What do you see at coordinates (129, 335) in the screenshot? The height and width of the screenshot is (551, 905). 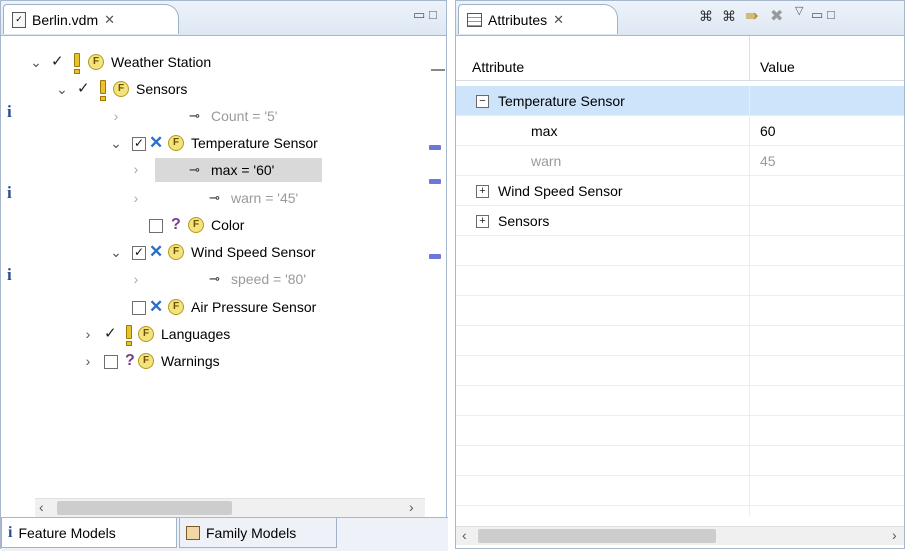 I see `mandatory-icon` at bounding box center [129, 335].